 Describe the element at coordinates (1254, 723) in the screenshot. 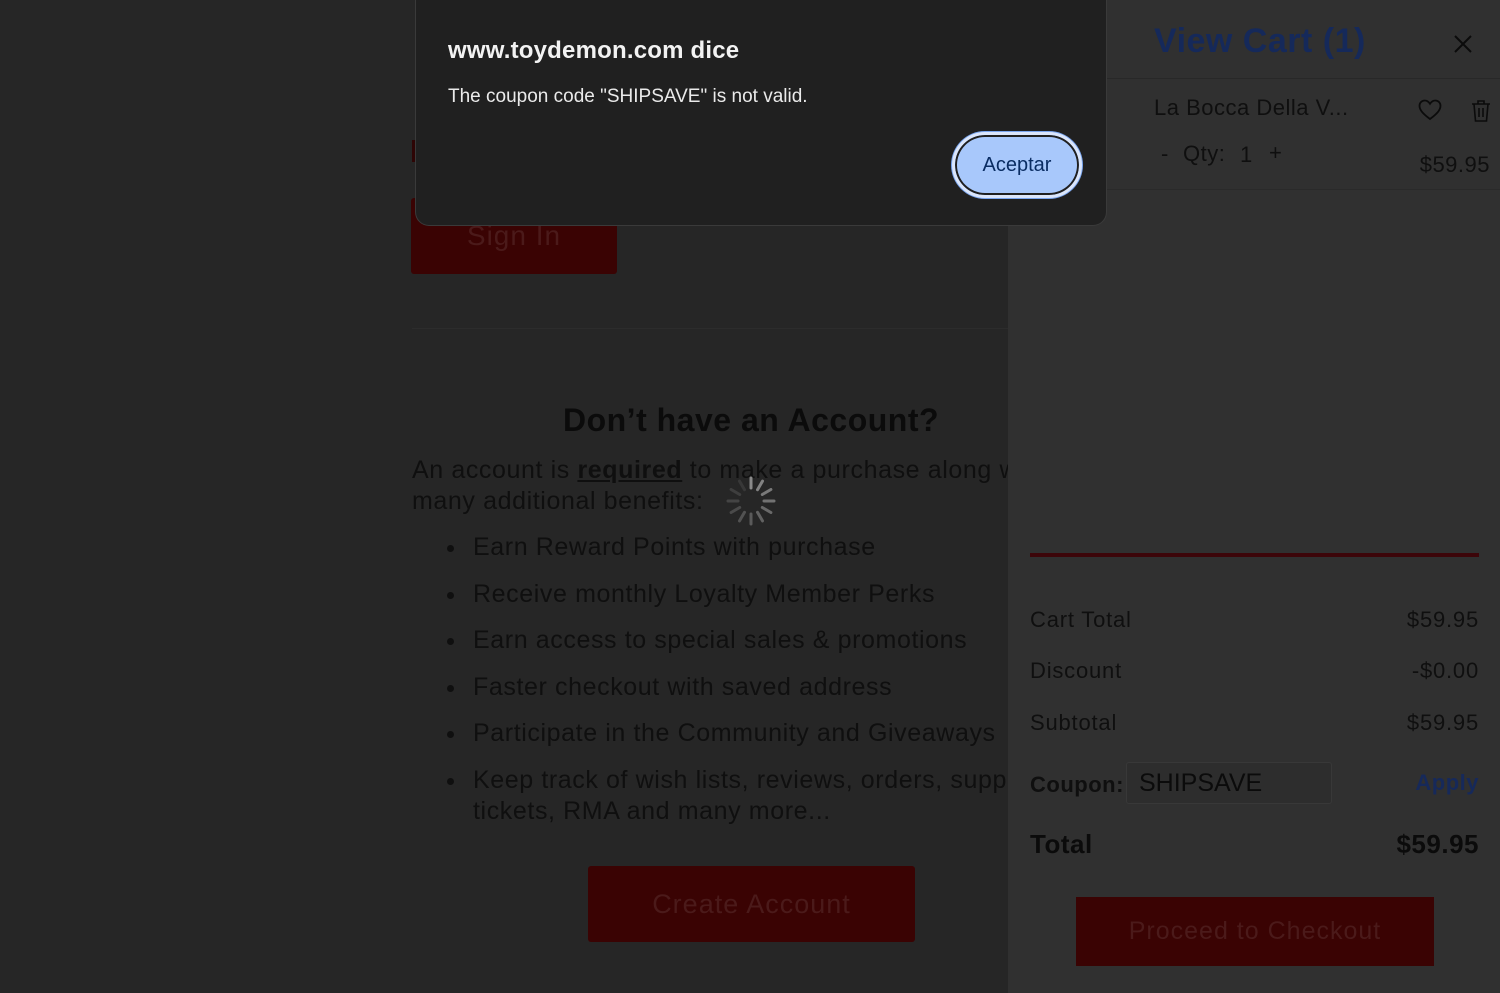

I see `subtotal-row: Subtotal $59.95` at that location.